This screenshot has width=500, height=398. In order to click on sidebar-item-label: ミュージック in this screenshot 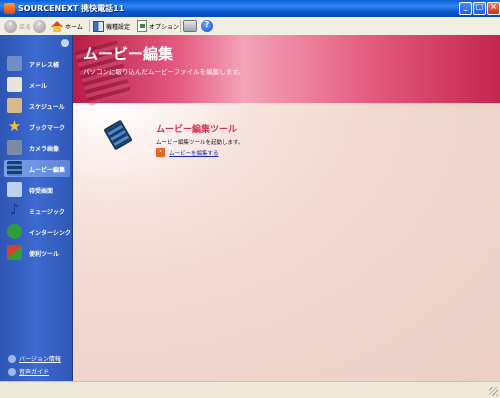, I will do `click(47, 212)`.